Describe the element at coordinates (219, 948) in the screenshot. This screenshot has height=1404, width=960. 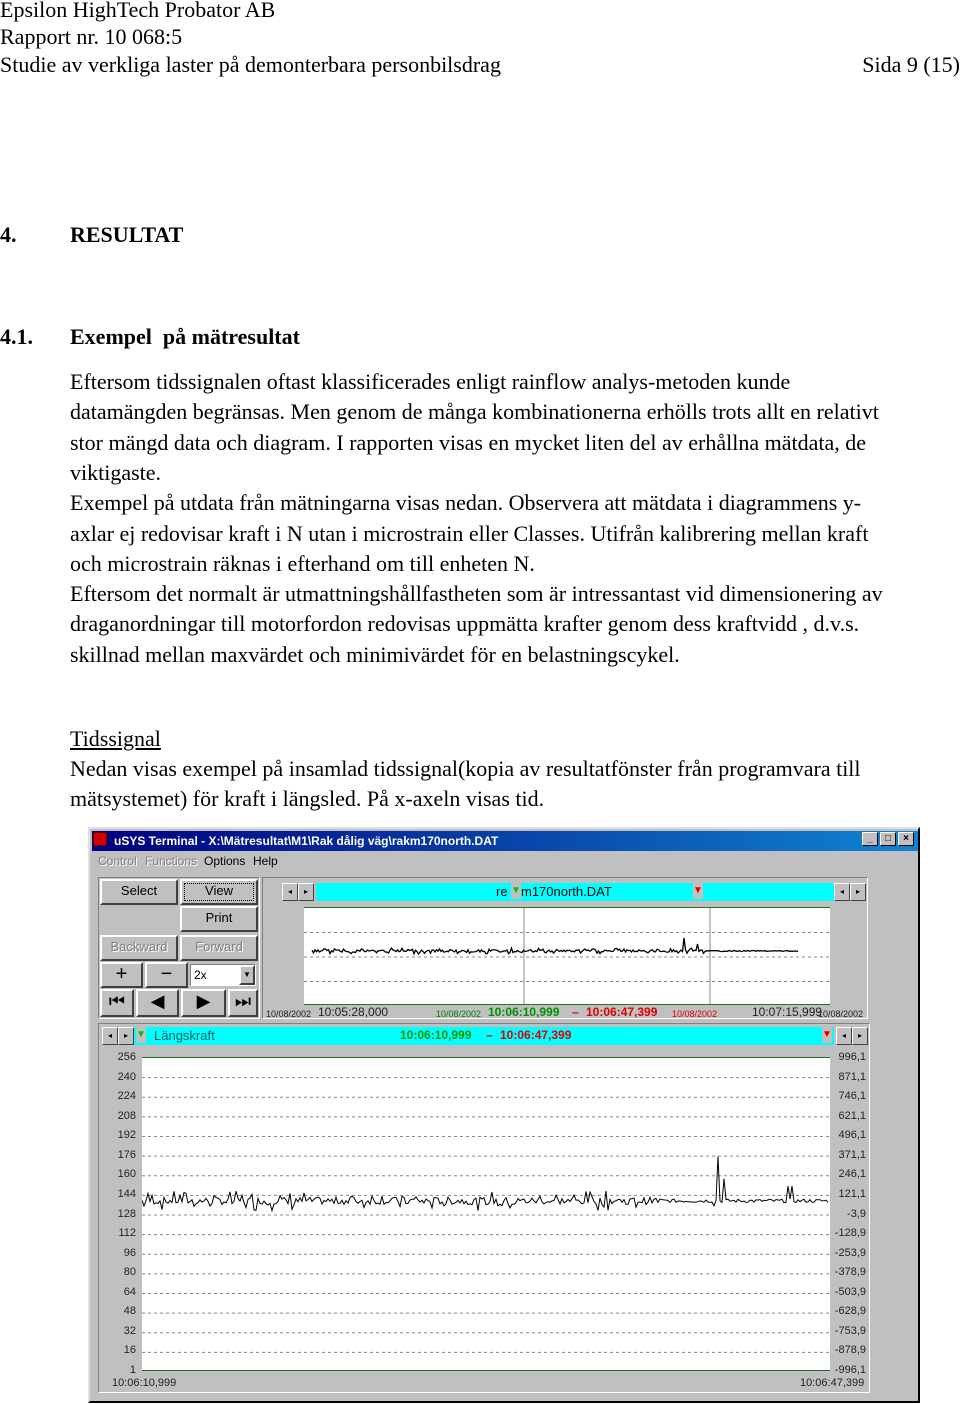
I see `forward-button: Forward` at that location.